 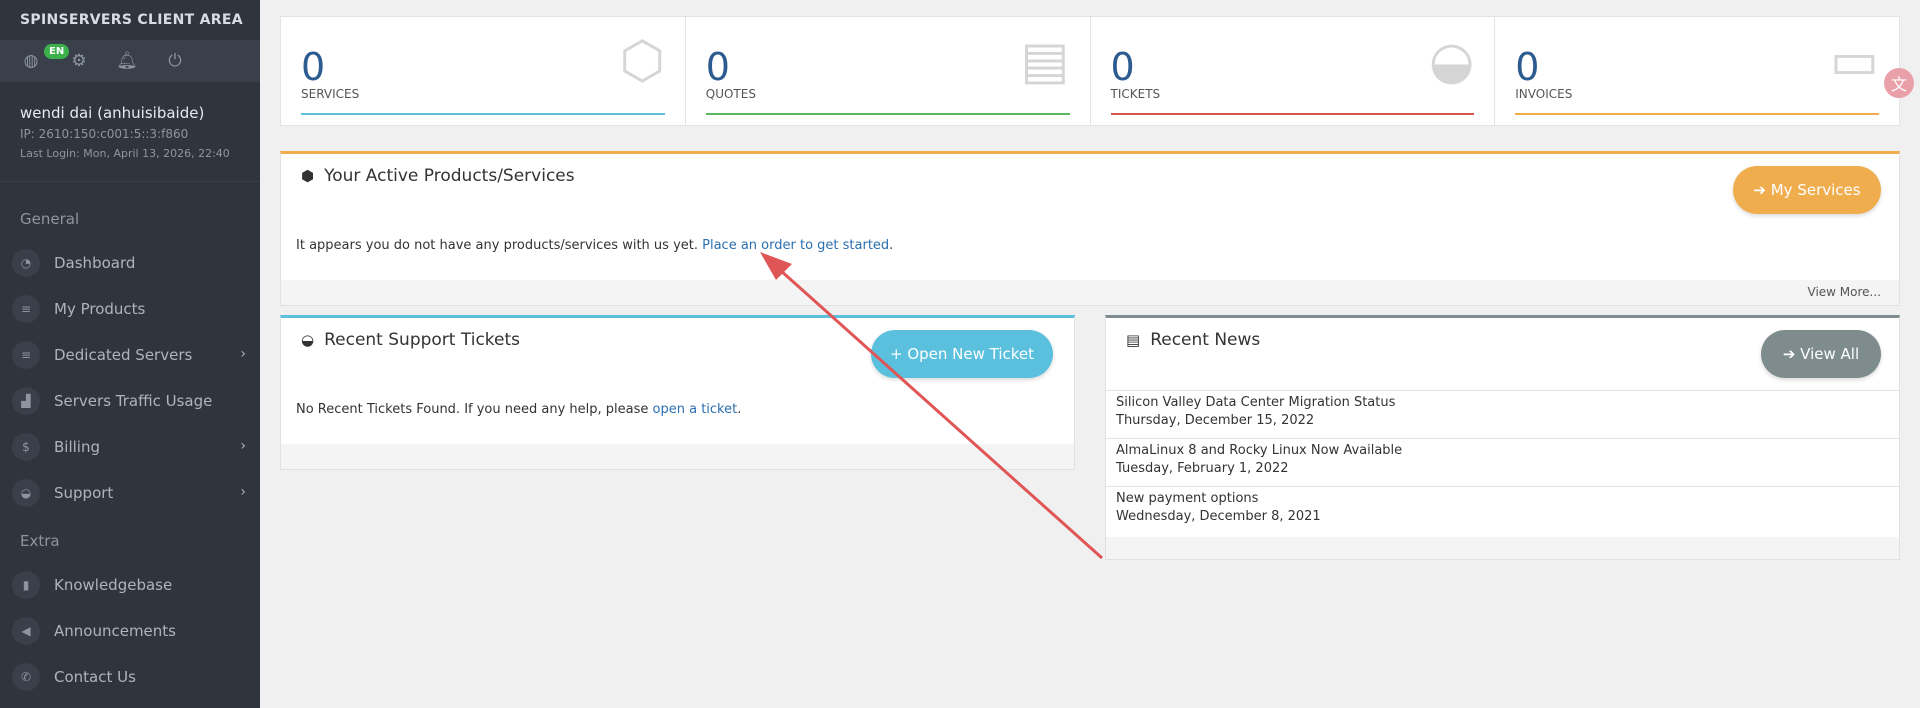 I want to click on annotation-arrow, so click(x=931, y=406).